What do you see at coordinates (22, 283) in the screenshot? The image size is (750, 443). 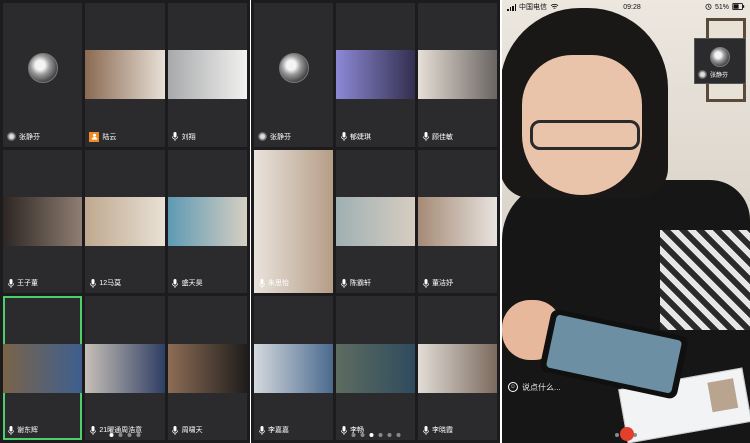 I see `participant-label: 王子董` at bounding box center [22, 283].